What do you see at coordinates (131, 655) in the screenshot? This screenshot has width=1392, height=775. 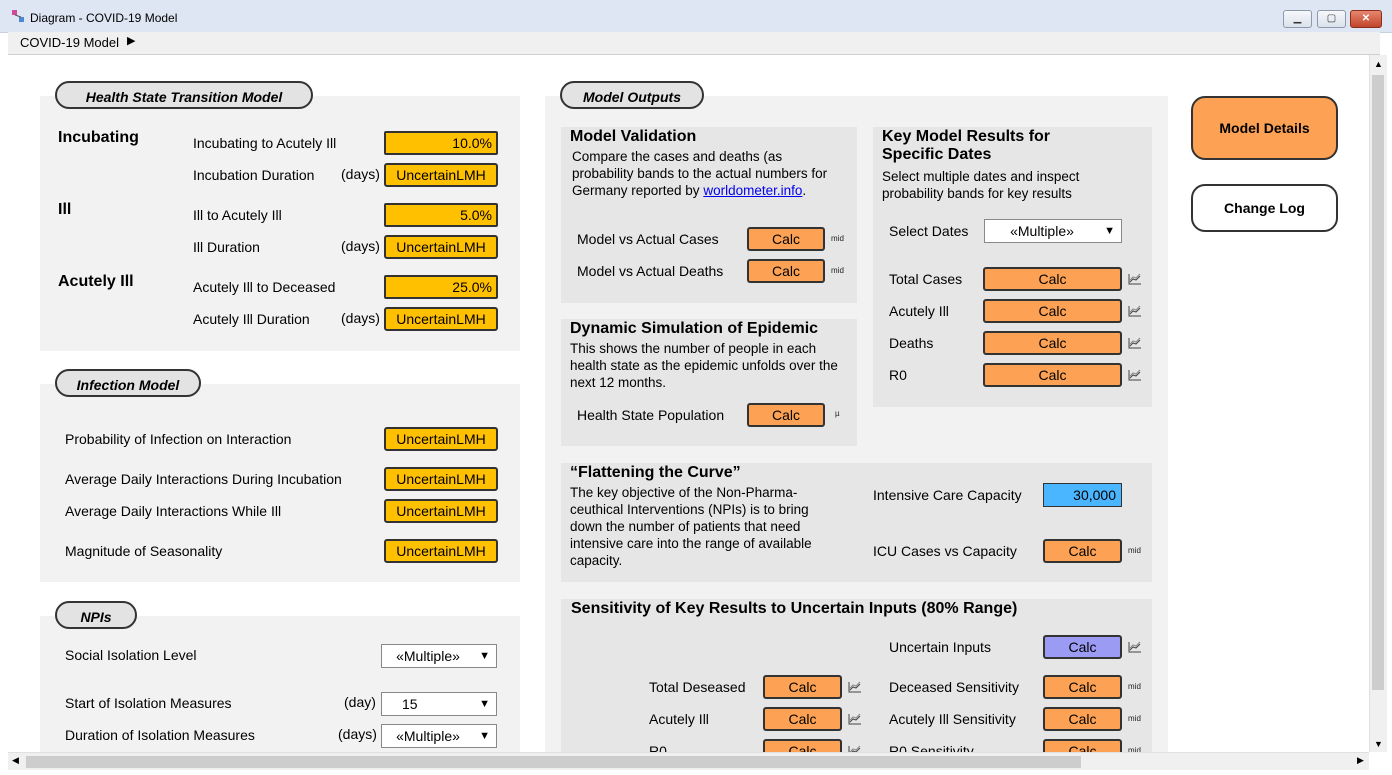 I see `social-isolation-label: Social Isolation Level` at bounding box center [131, 655].